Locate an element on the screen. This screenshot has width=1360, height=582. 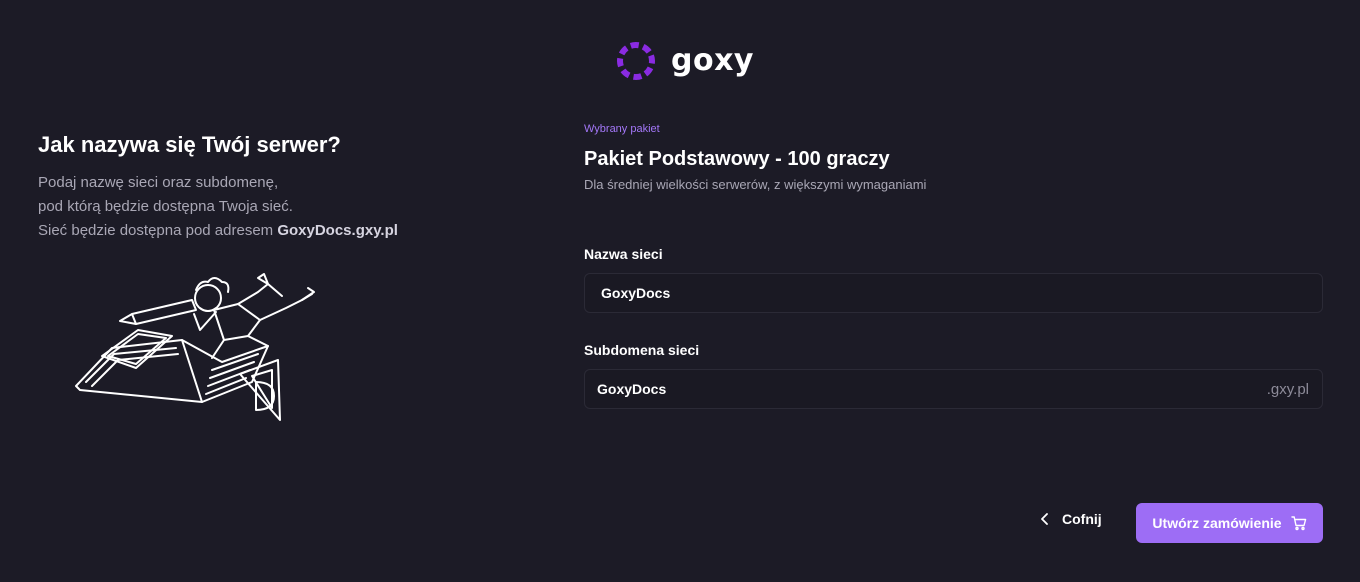
subdomain-field: .gxy.pl is located at coordinates (953, 389).